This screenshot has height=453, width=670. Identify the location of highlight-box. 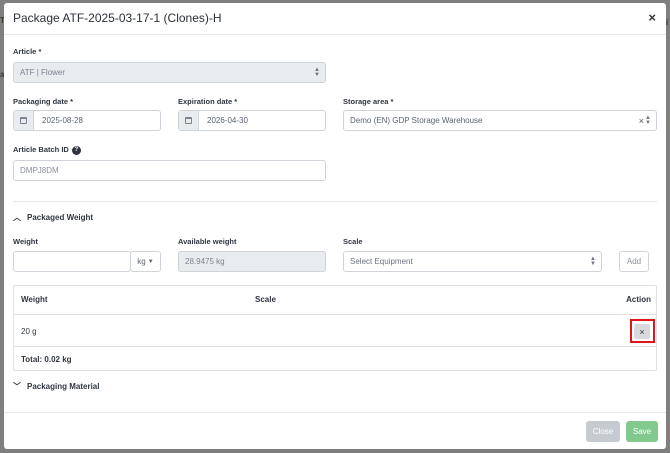
(642, 331).